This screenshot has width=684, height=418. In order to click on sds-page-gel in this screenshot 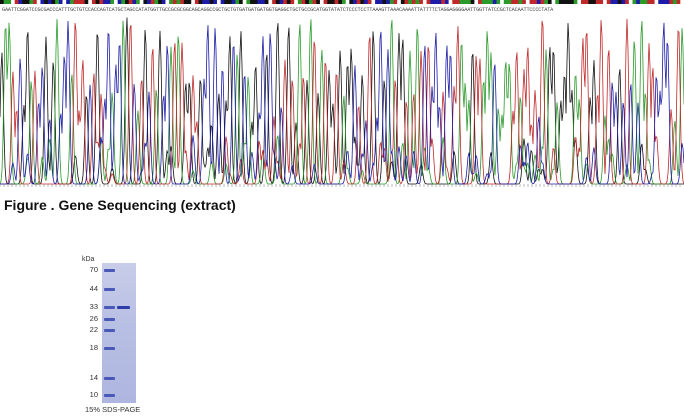, I will do `click(119, 333)`.